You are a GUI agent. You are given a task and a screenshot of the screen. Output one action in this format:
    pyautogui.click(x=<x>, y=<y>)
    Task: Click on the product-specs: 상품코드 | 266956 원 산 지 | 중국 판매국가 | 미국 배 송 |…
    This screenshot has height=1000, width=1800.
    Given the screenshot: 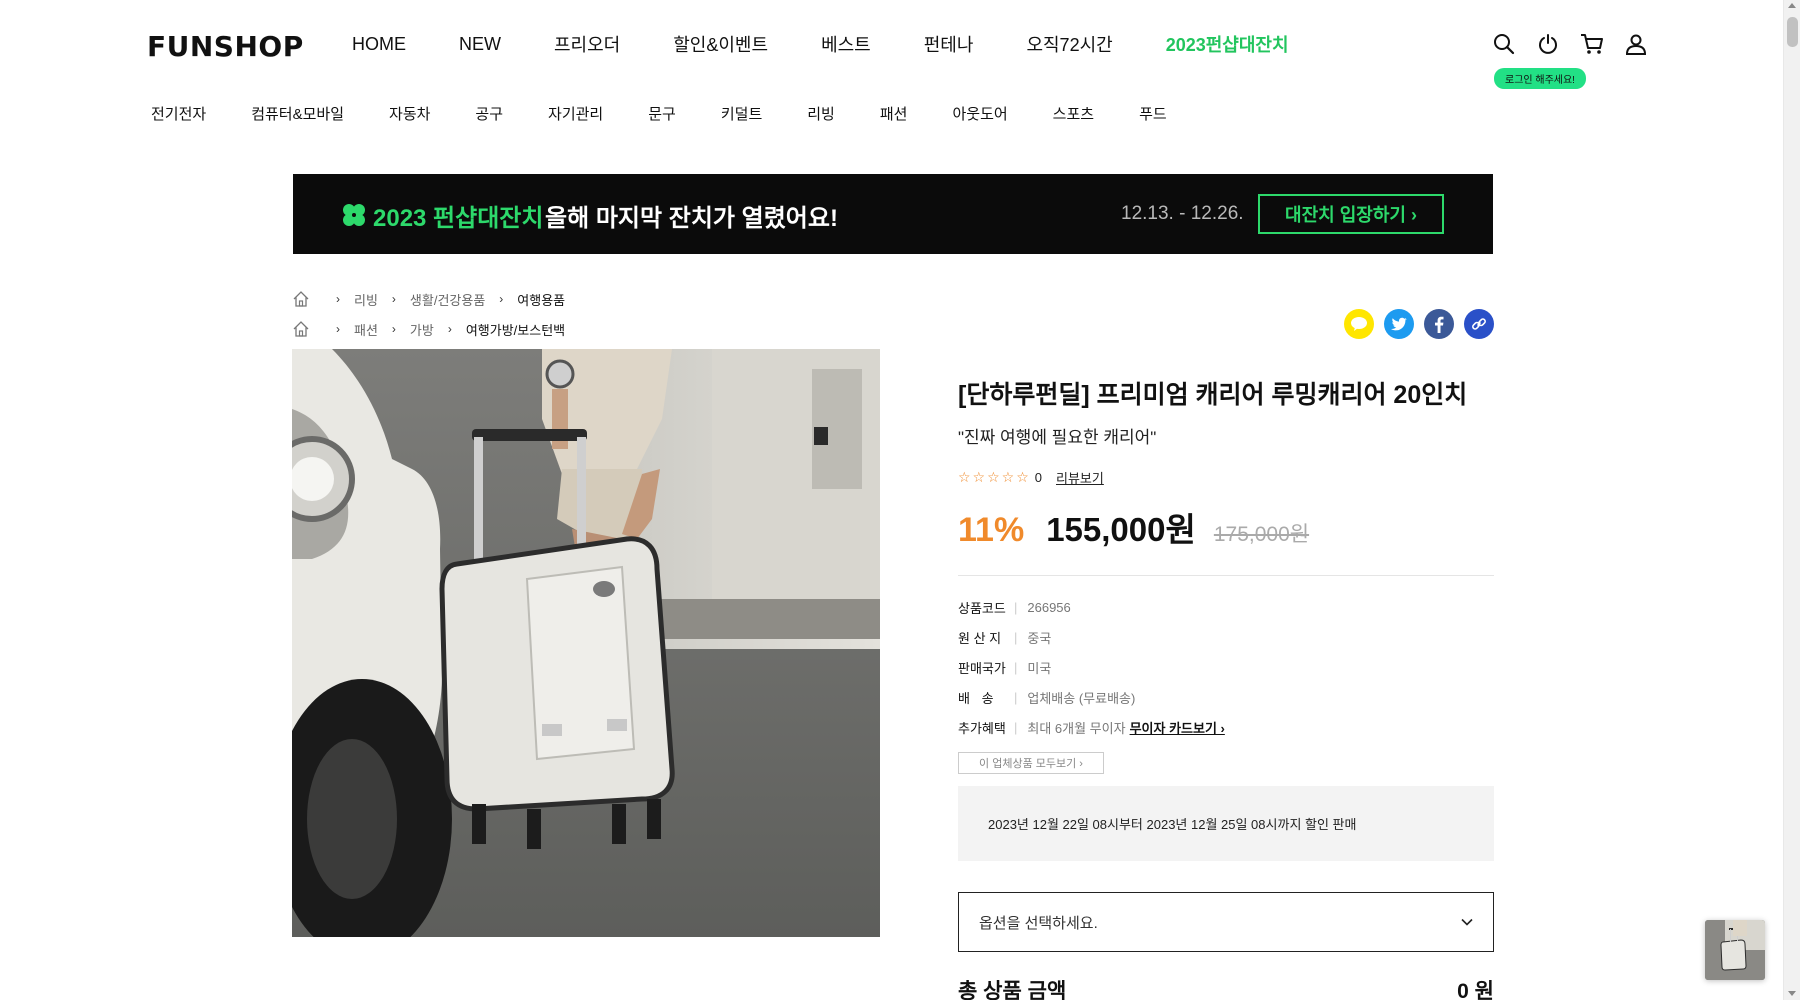 What is the action you would take?
    pyautogui.click(x=1226, y=667)
    